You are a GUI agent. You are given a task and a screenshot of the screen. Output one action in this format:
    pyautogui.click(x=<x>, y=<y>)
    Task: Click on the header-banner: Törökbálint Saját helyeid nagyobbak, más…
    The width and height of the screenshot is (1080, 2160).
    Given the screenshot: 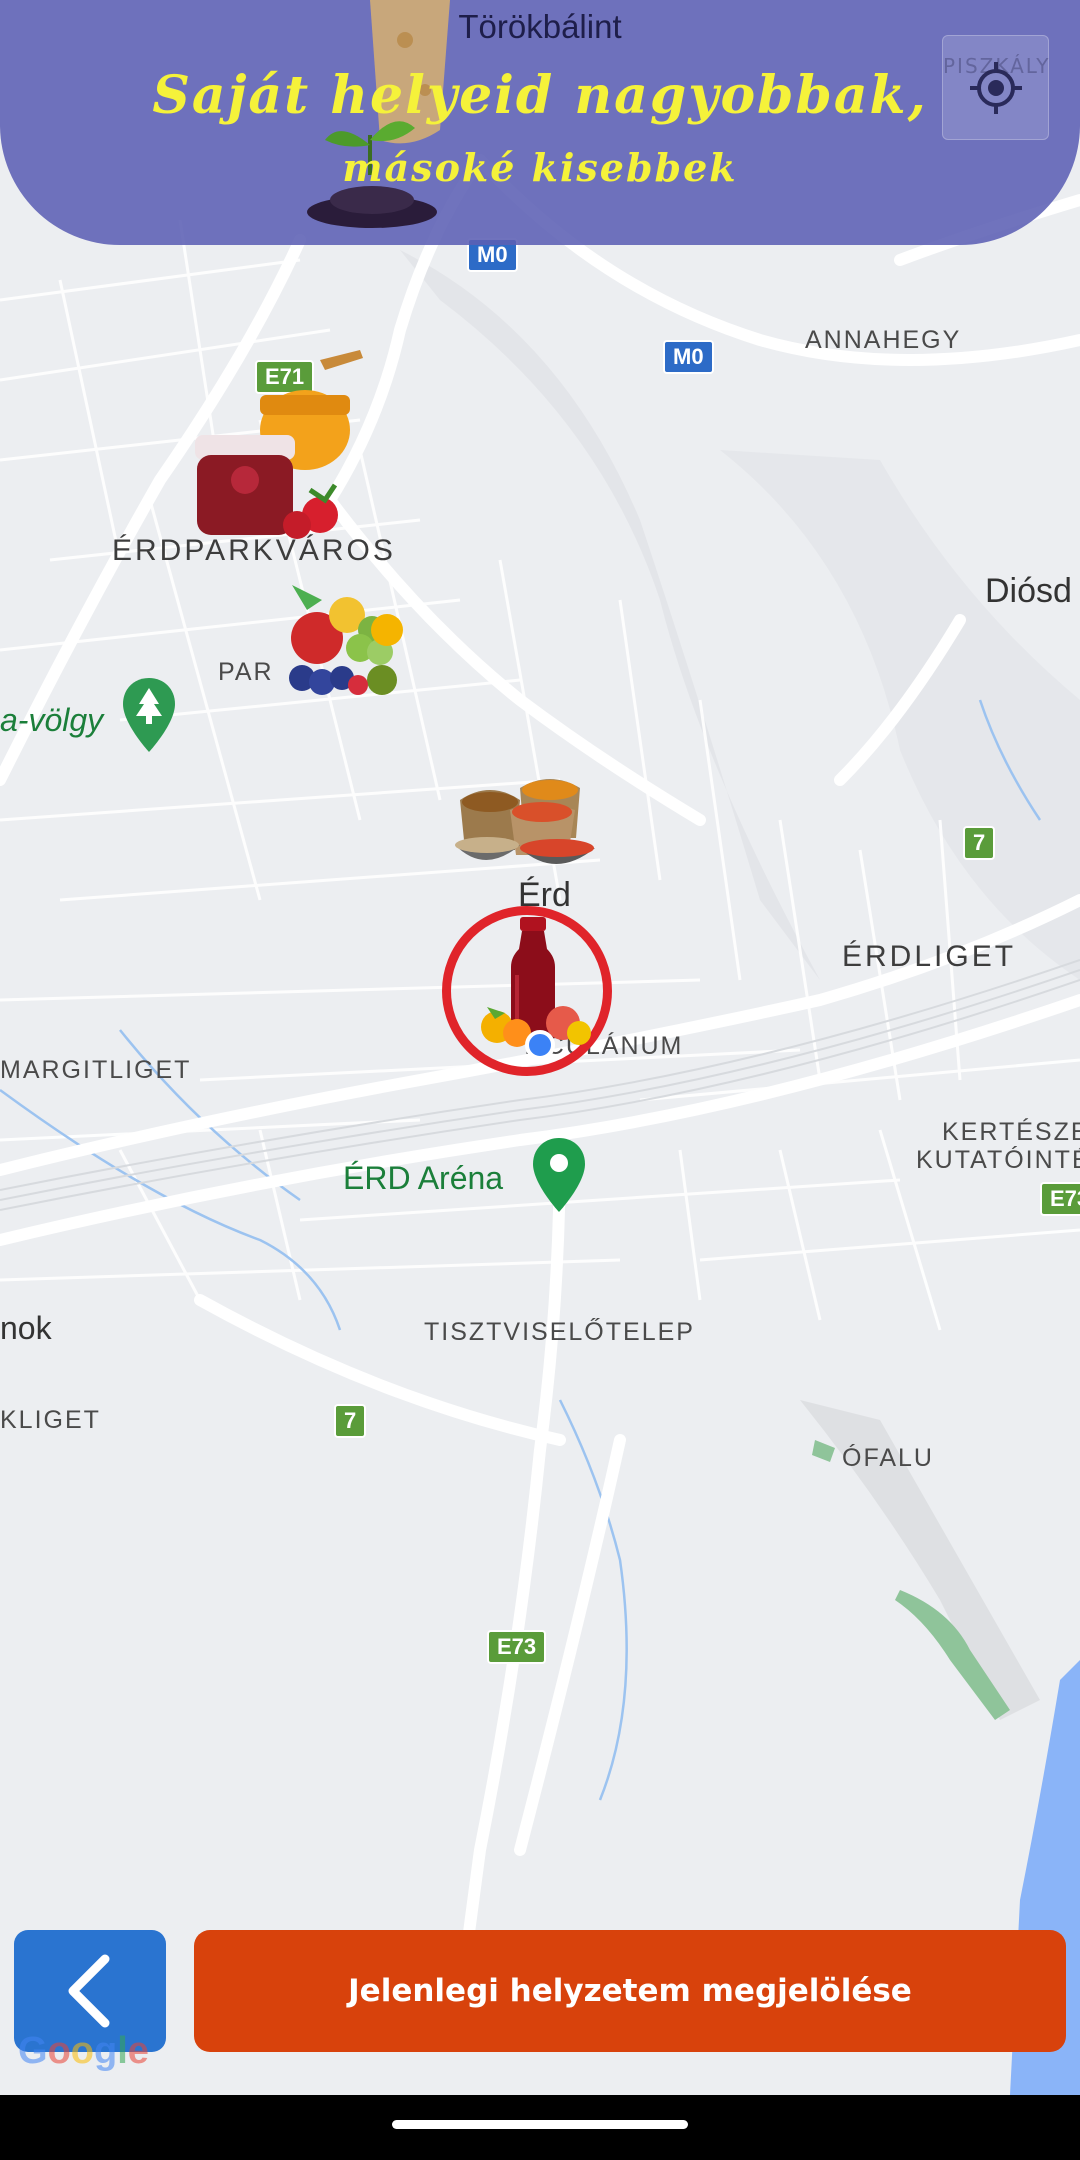 What is the action you would take?
    pyautogui.click(x=540, y=122)
    